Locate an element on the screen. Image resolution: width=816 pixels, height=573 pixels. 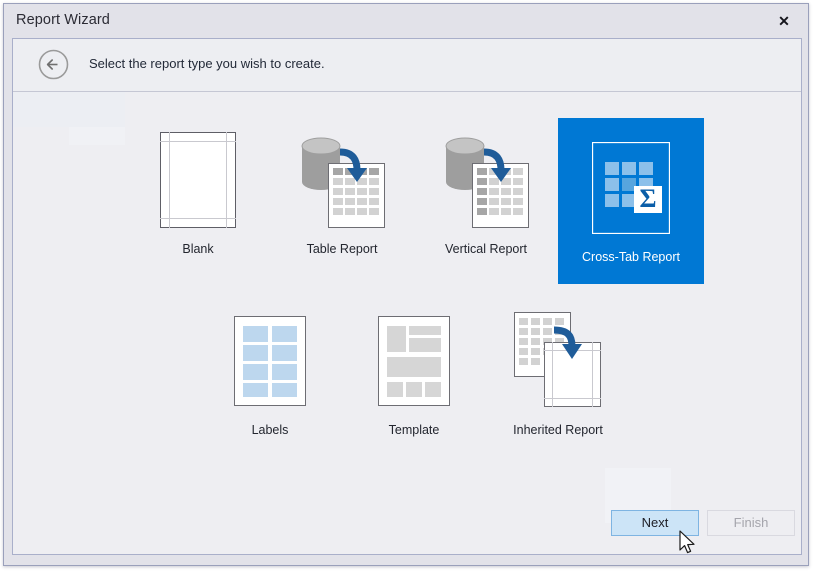
report-type-template: Template is located at coordinates (414, 374).